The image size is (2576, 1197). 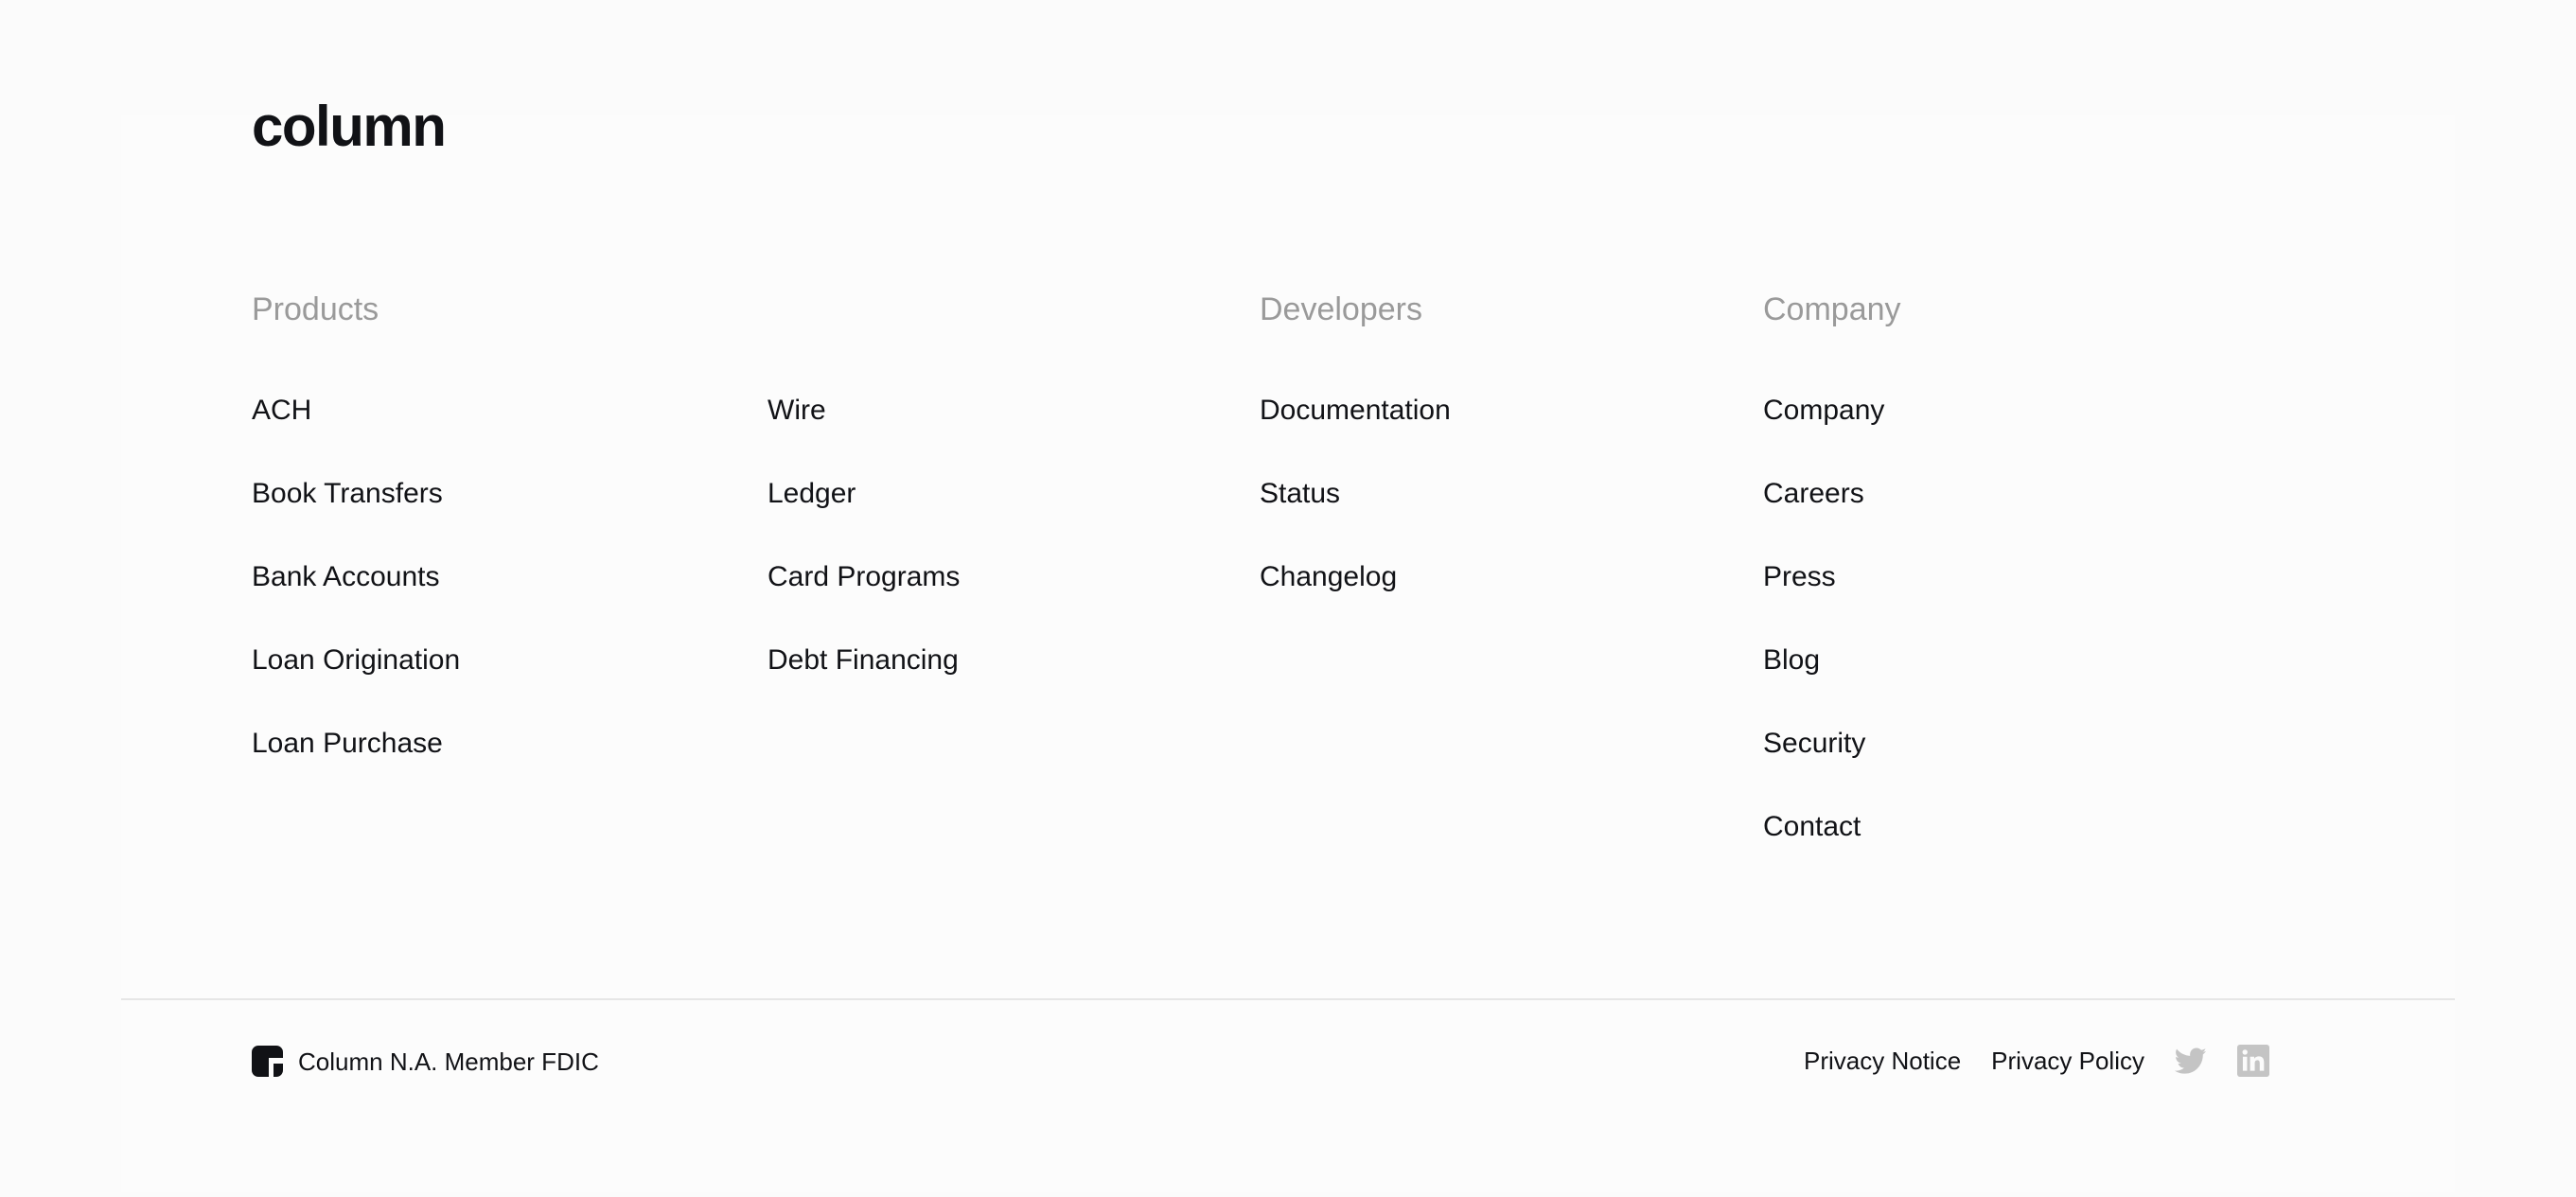 I want to click on legal-and-social-links: Privacy Notice Privacy Policy, so click(x=2036, y=1061).